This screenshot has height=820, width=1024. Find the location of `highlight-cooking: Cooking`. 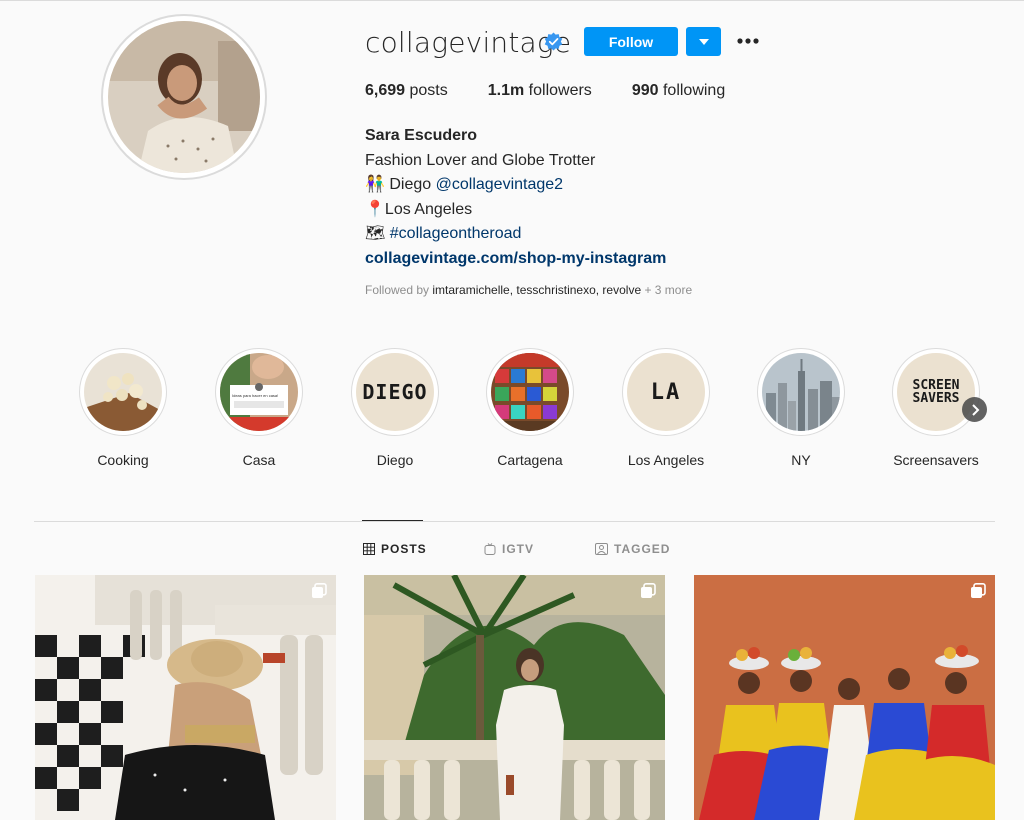

highlight-cooking: Cooking is located at coordinates (123, 408).